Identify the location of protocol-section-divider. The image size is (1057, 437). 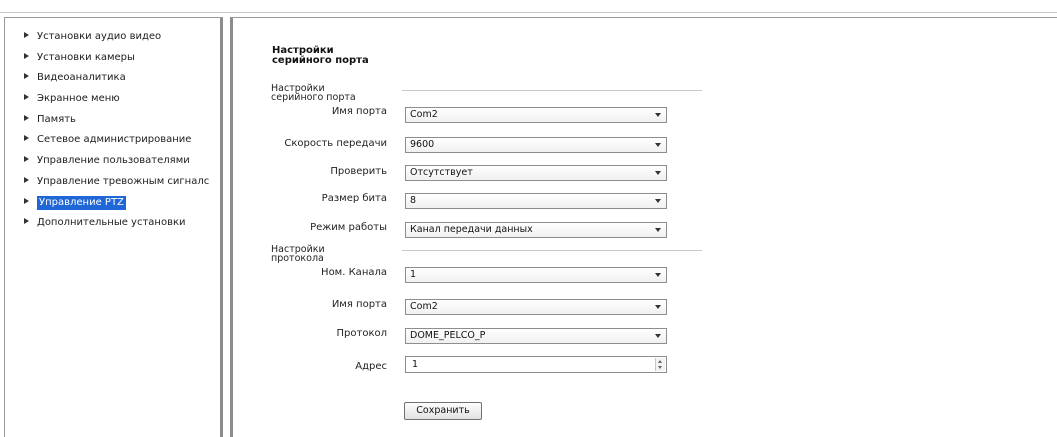
(552, 250).